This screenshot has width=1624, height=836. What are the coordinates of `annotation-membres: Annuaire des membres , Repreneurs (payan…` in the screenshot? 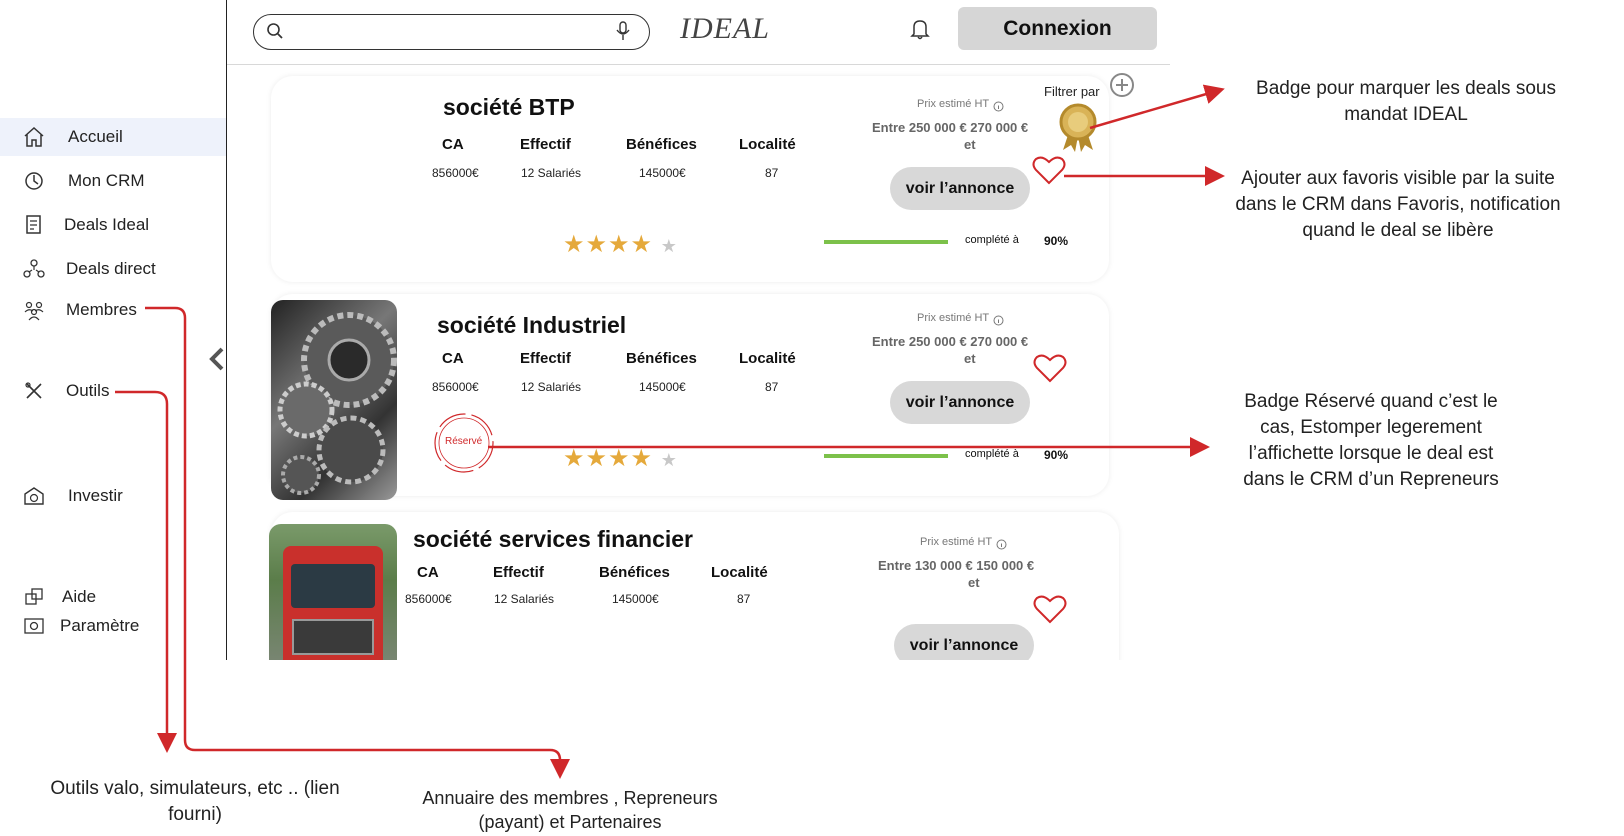 It's located at (570, 810).